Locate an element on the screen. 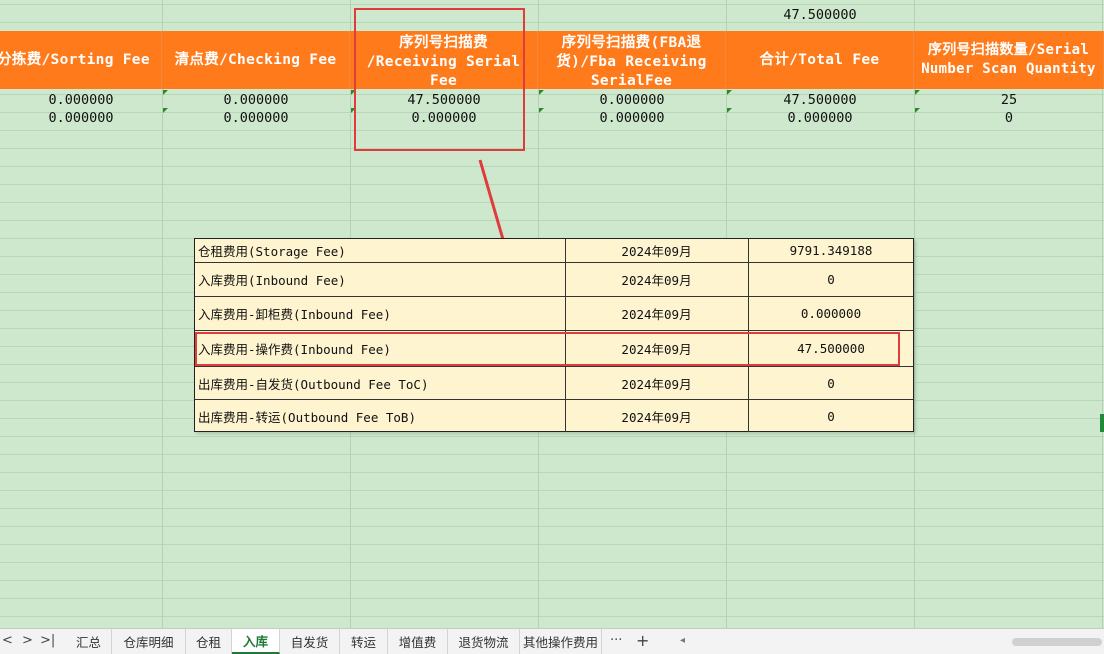  prev-sheet-icon: < is located at coordinates (7, 640).